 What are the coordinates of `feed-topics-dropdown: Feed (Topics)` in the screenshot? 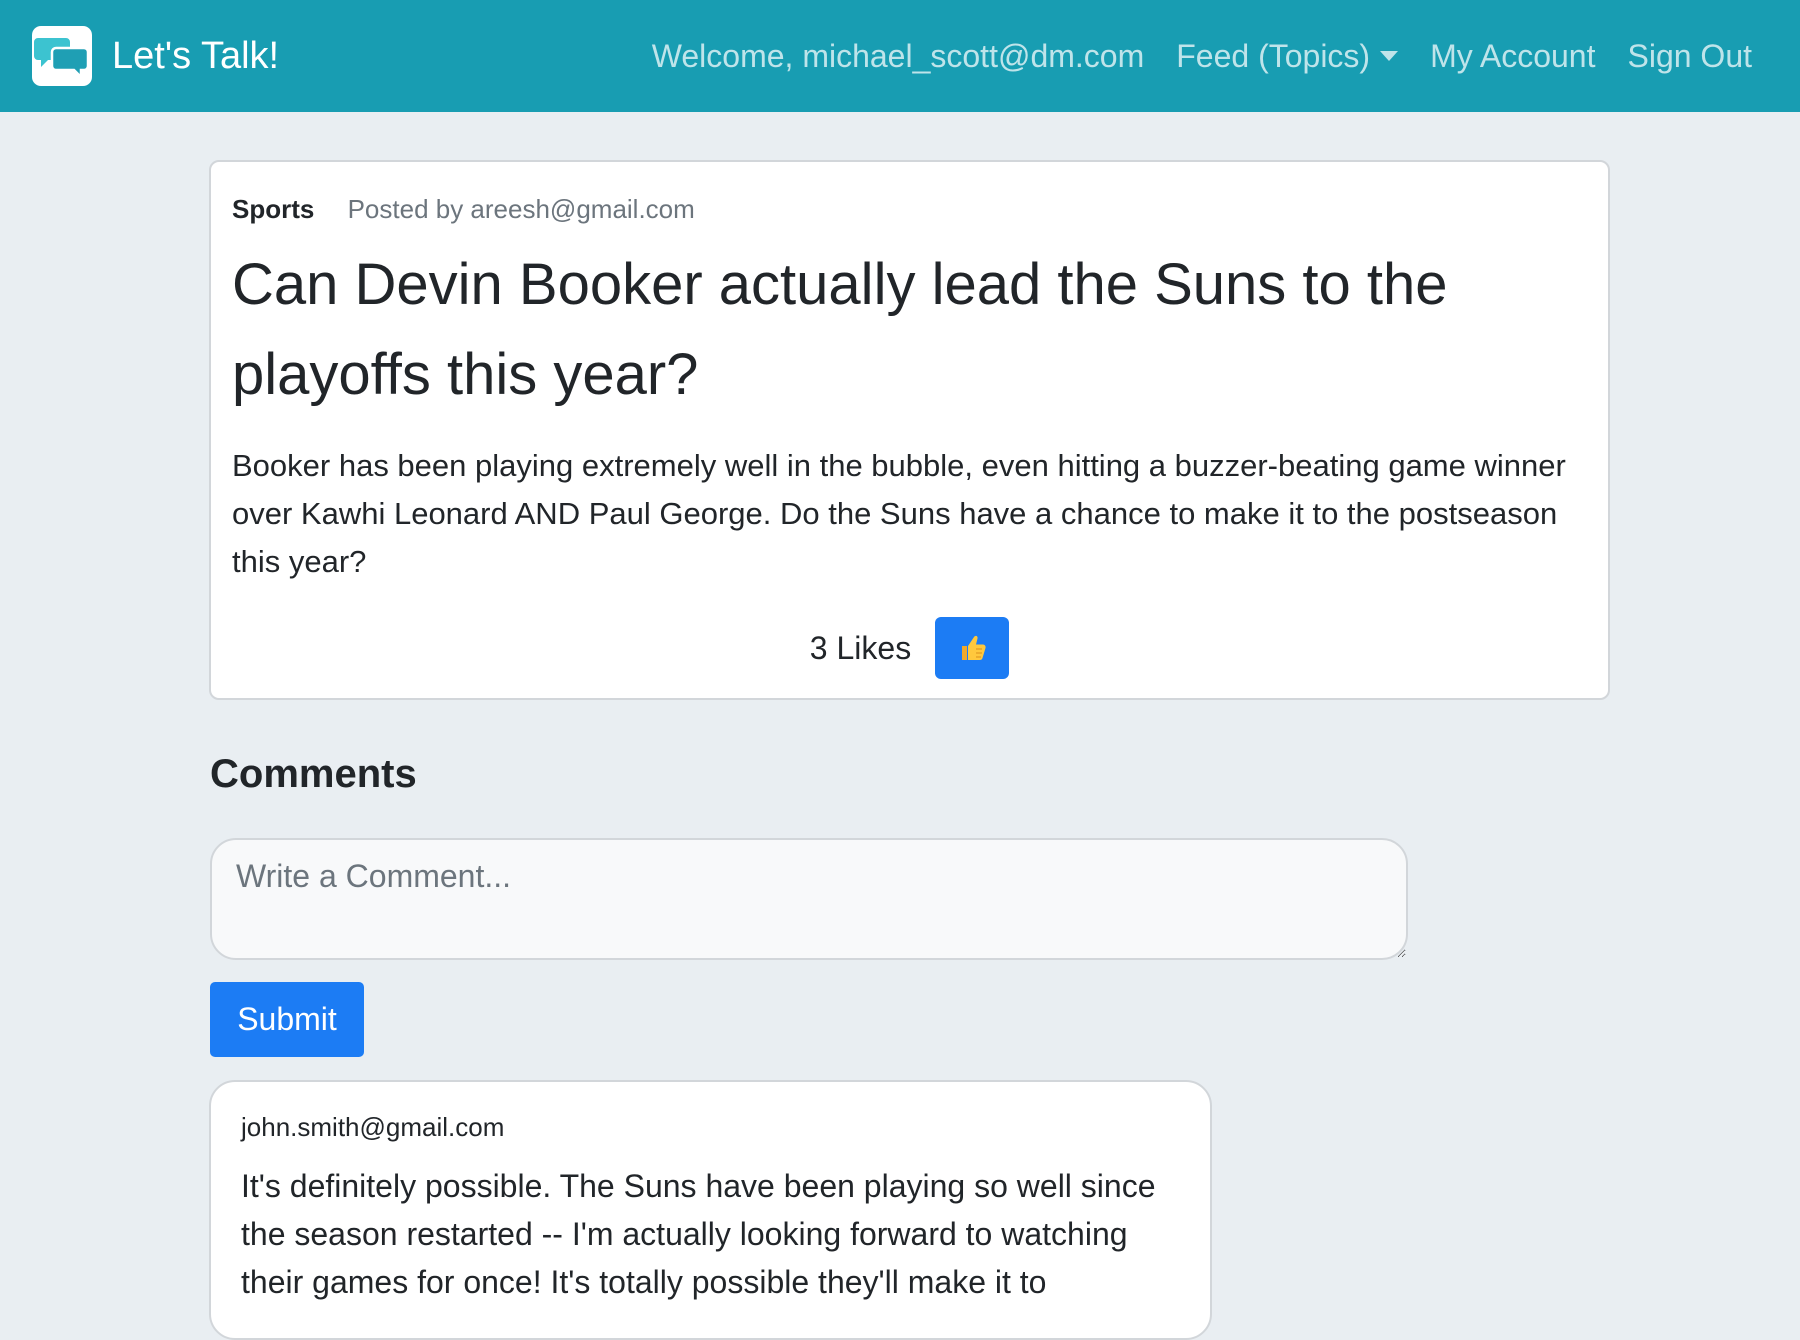 It's located at (1287, 56).